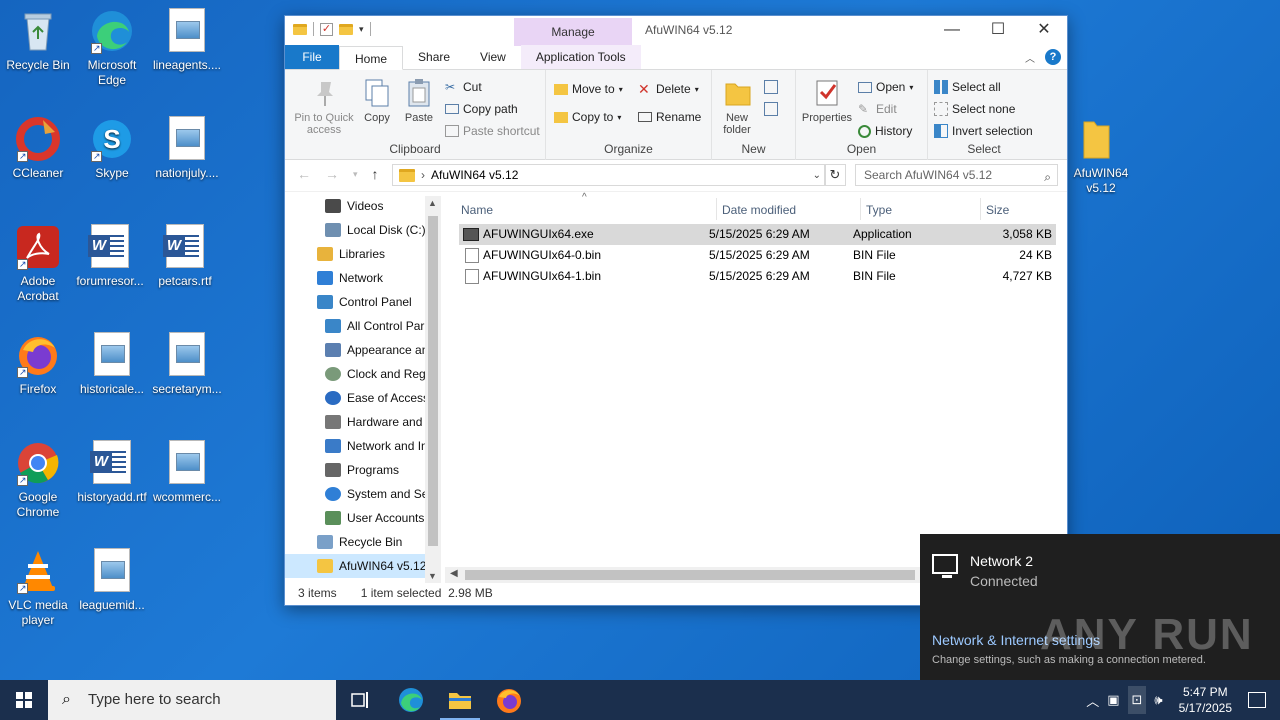  I want to click on move-to-button: Move to ▾, so click(588, 89).